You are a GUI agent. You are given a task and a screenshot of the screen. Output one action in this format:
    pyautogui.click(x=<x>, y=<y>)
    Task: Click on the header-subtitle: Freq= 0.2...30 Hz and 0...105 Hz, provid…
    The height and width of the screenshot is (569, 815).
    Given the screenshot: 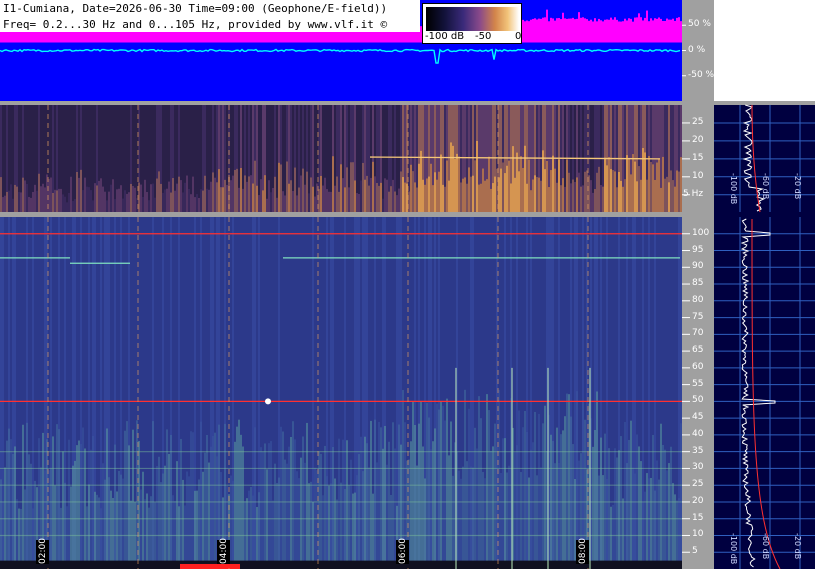 What is the action you would take?
    pyautogui.click(x=195, y=24)
    